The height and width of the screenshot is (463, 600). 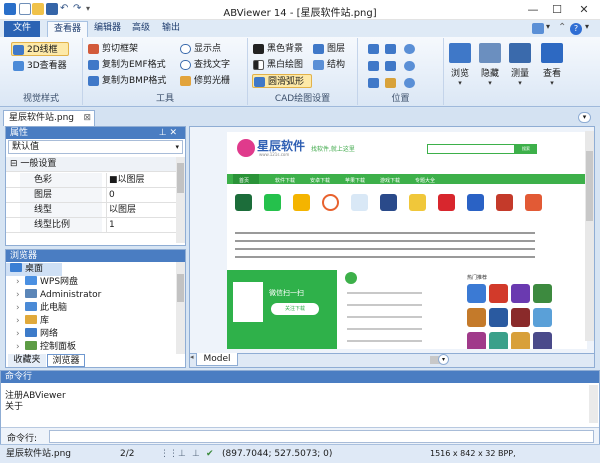 I want to click on check-icon: ✔, so click(x=210, y=454).